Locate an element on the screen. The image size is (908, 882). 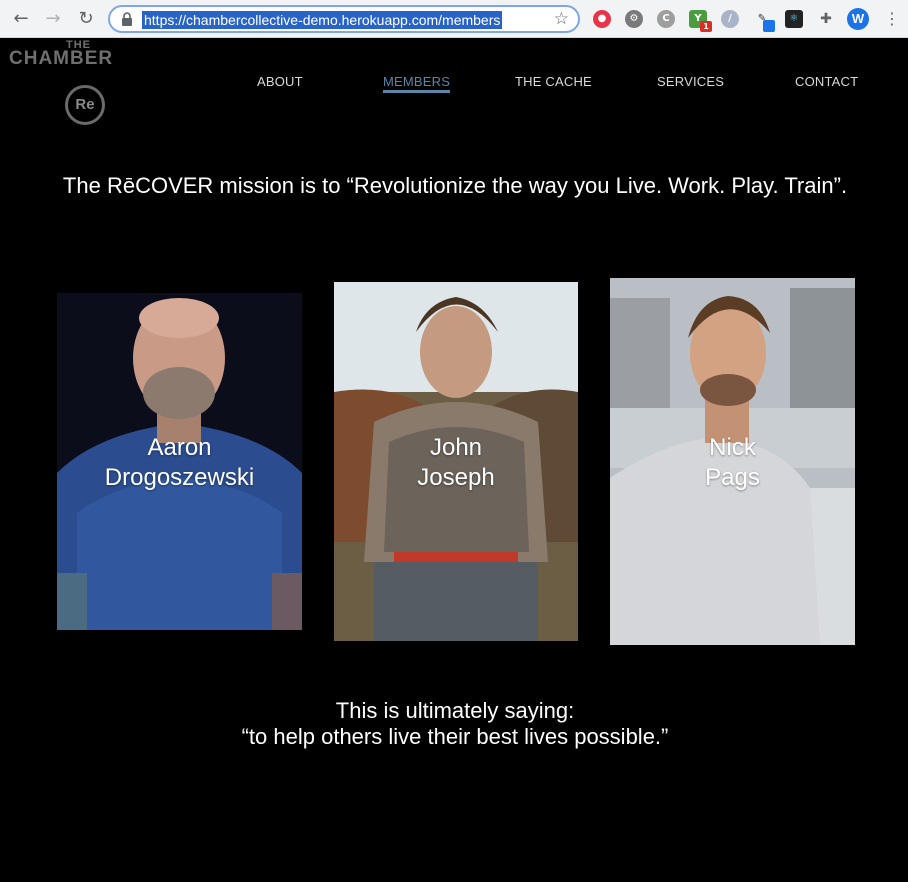
extensions-puzzle-icon: ✚ is located at coordinates (826, 19).